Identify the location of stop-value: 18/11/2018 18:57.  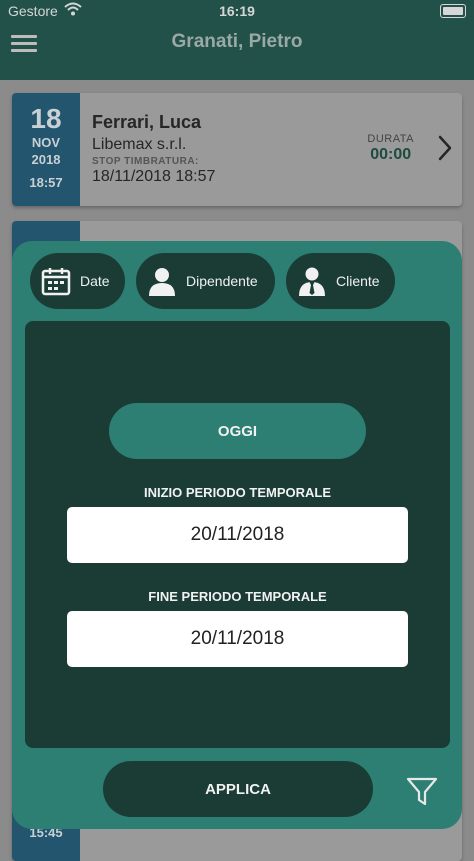
(154, 176).